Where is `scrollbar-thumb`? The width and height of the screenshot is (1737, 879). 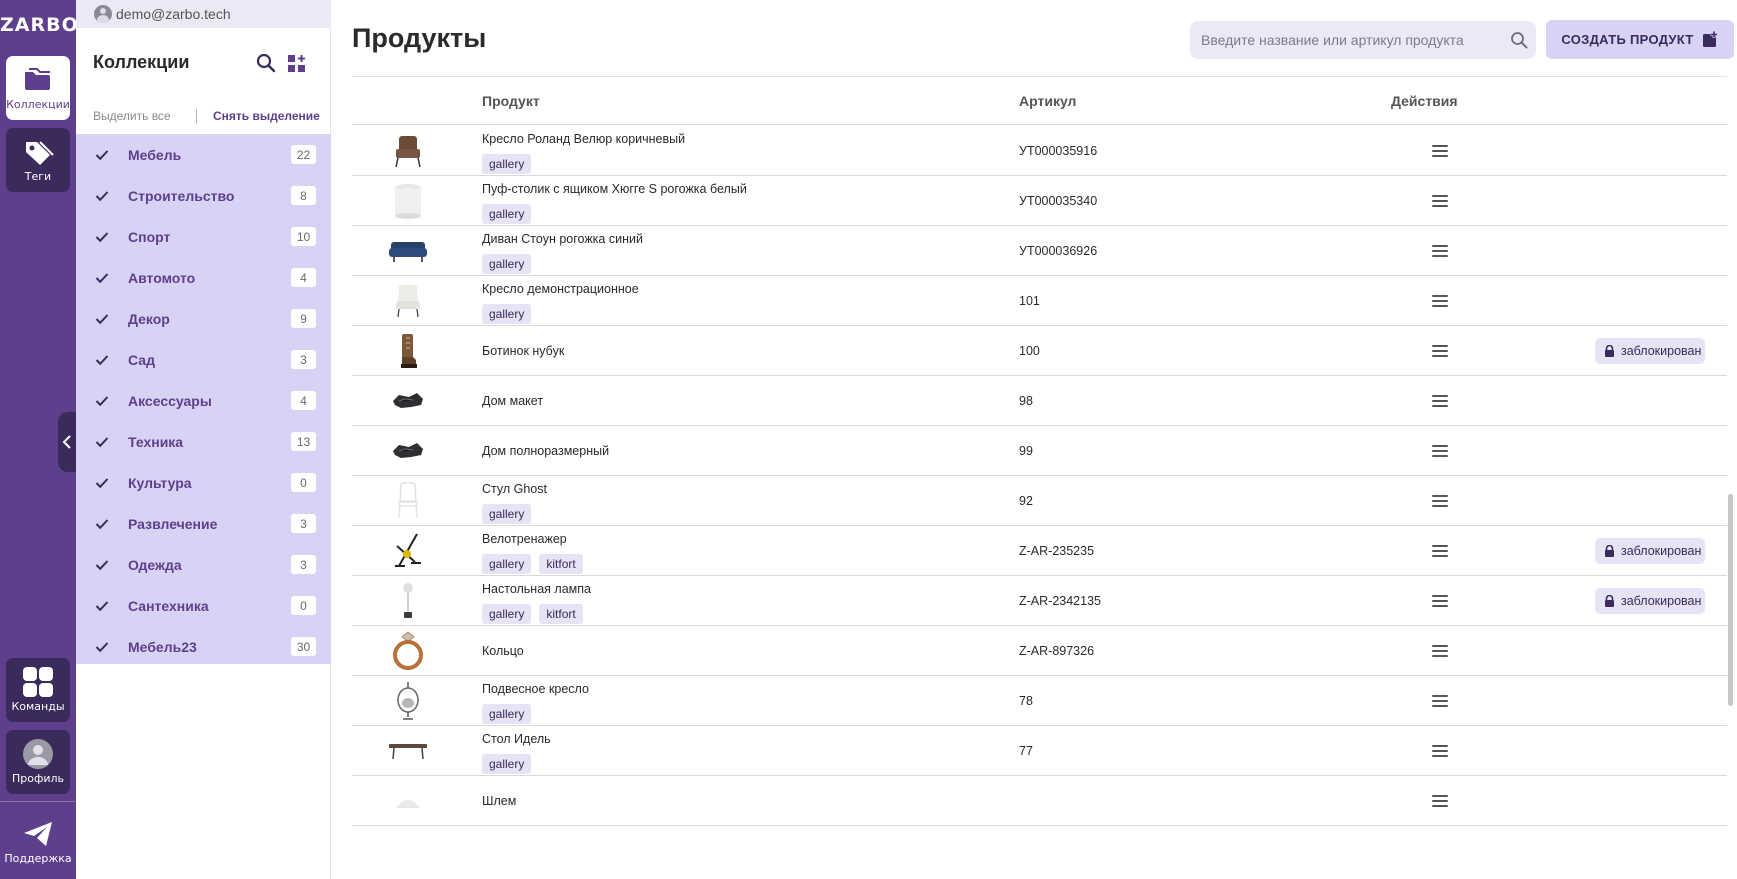
scrollbar-thumb is located at coordinates (1730, 600).